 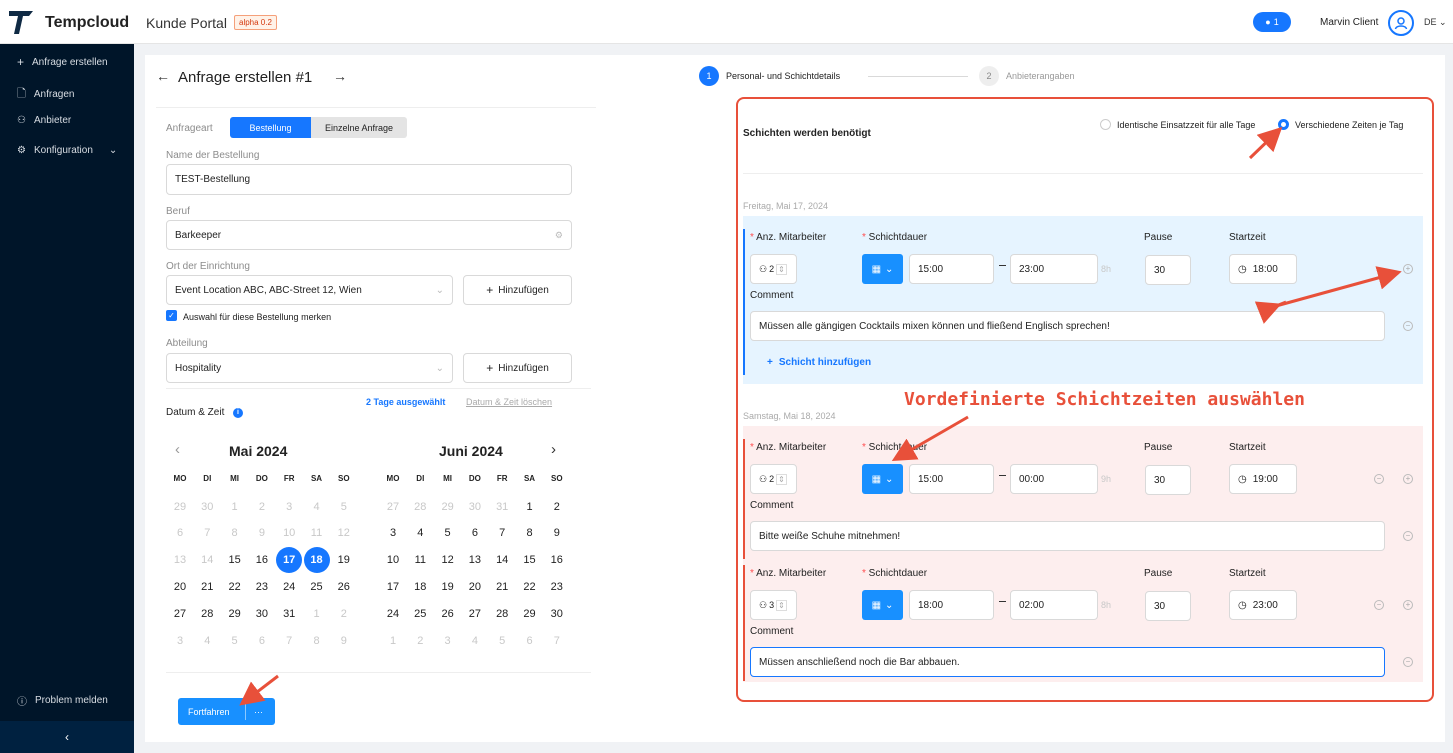 I want to click on employees-stepper: ⚇ 3 ⇕, so click(x=773, y=605).